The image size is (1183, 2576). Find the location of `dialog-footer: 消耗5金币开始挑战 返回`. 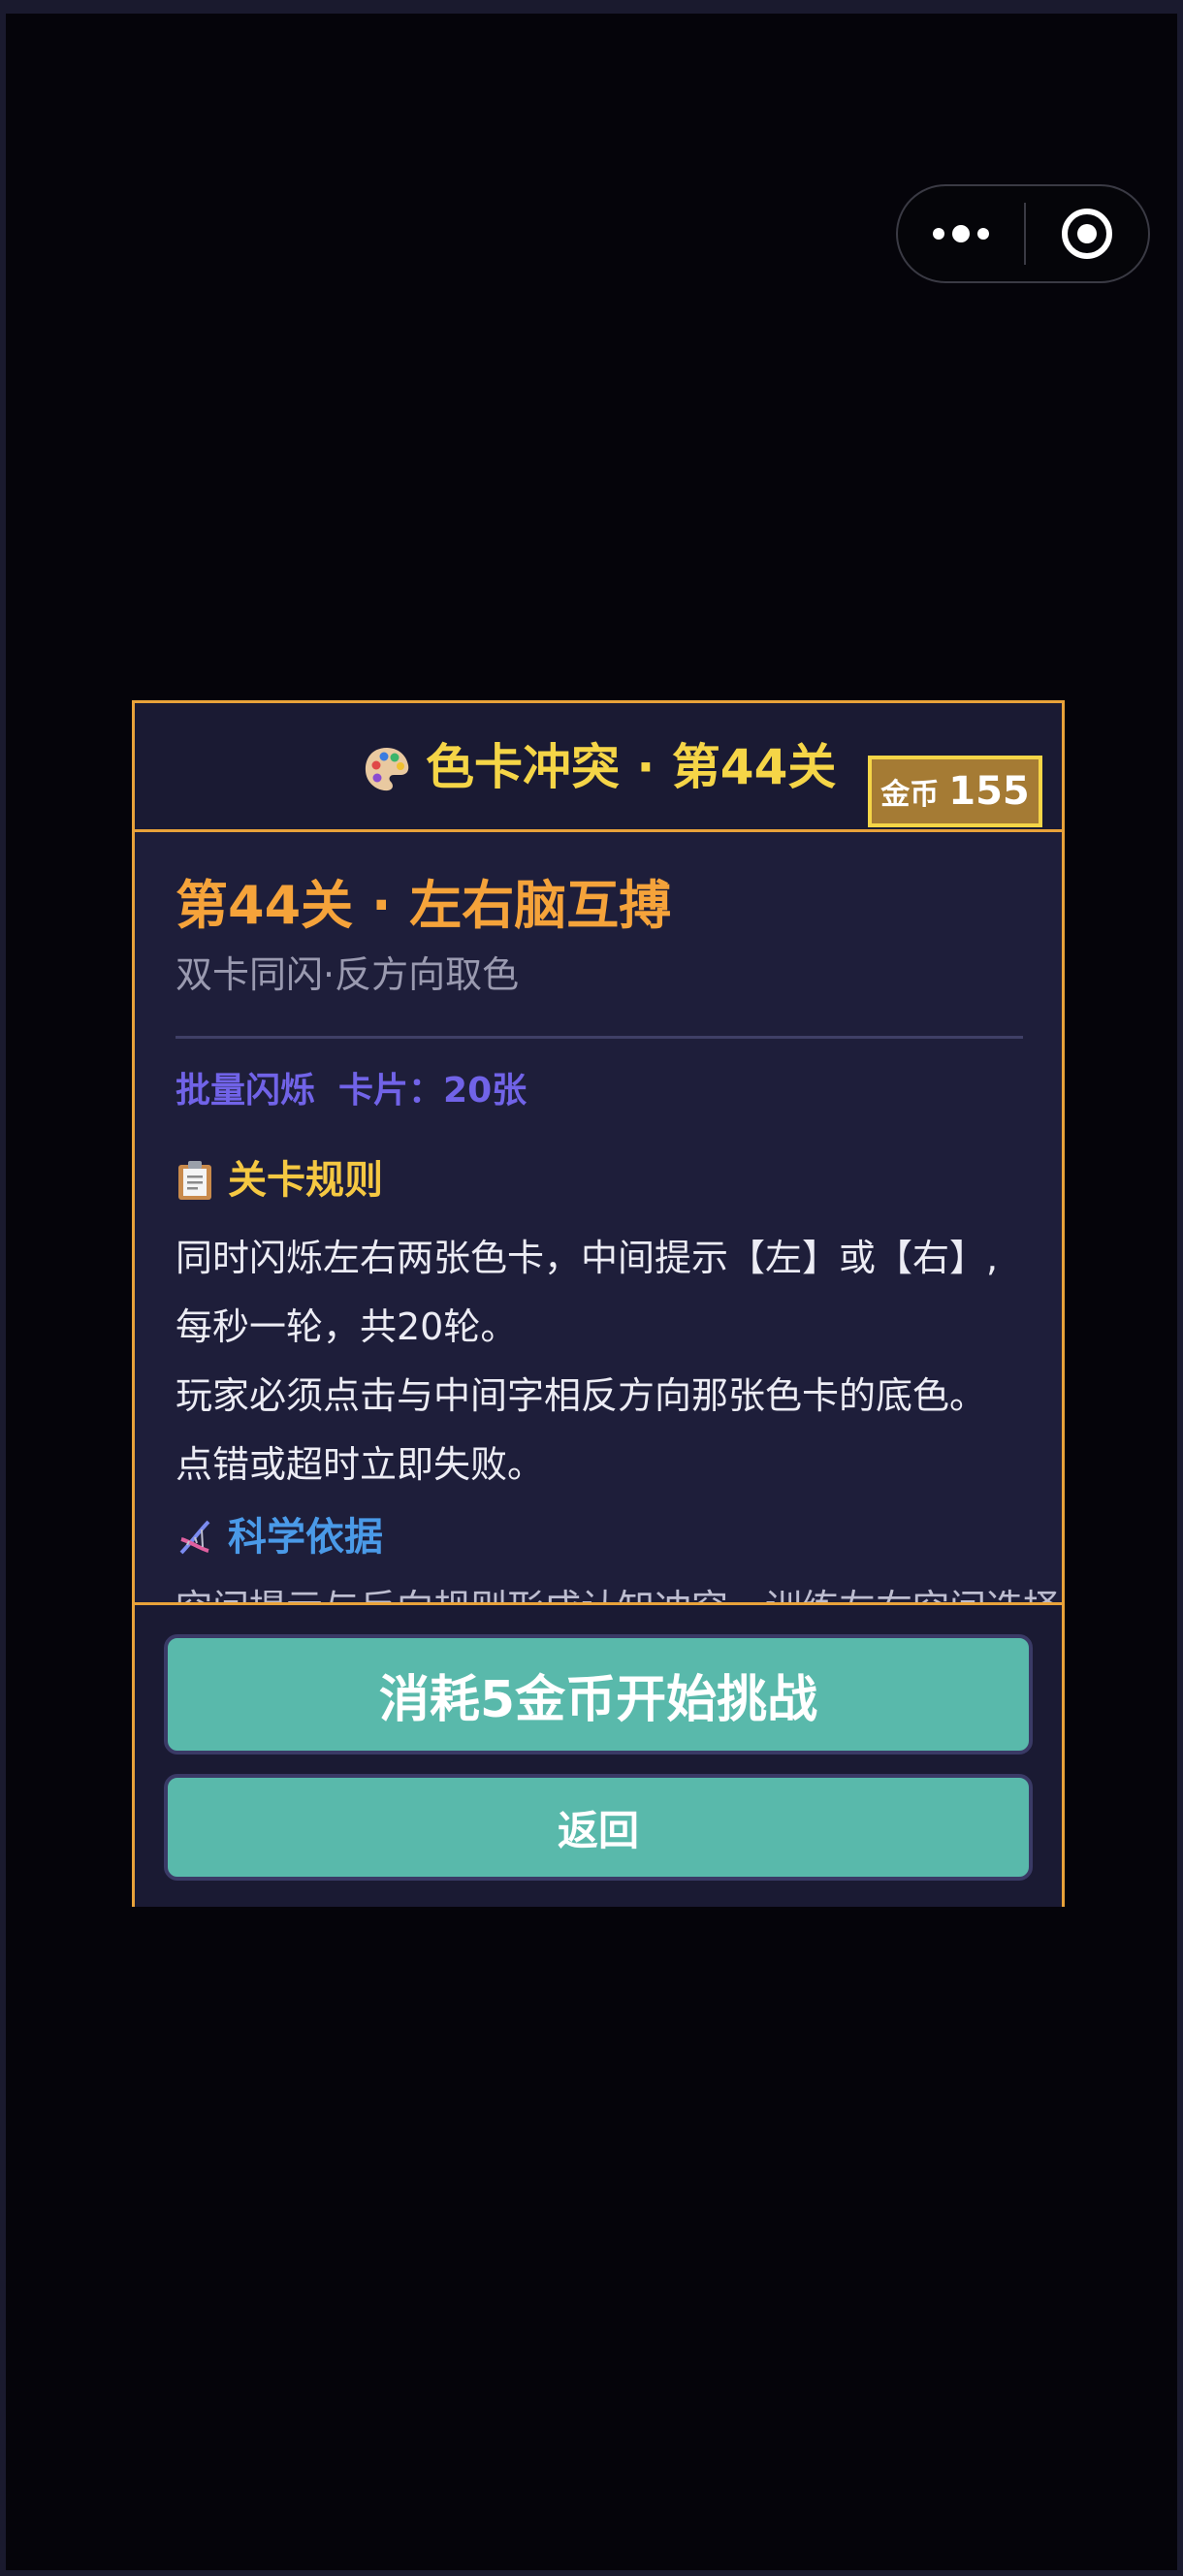

dialog-footer: 消耗5金币开始挑战 返回 is located at coordinates (598, 1754).